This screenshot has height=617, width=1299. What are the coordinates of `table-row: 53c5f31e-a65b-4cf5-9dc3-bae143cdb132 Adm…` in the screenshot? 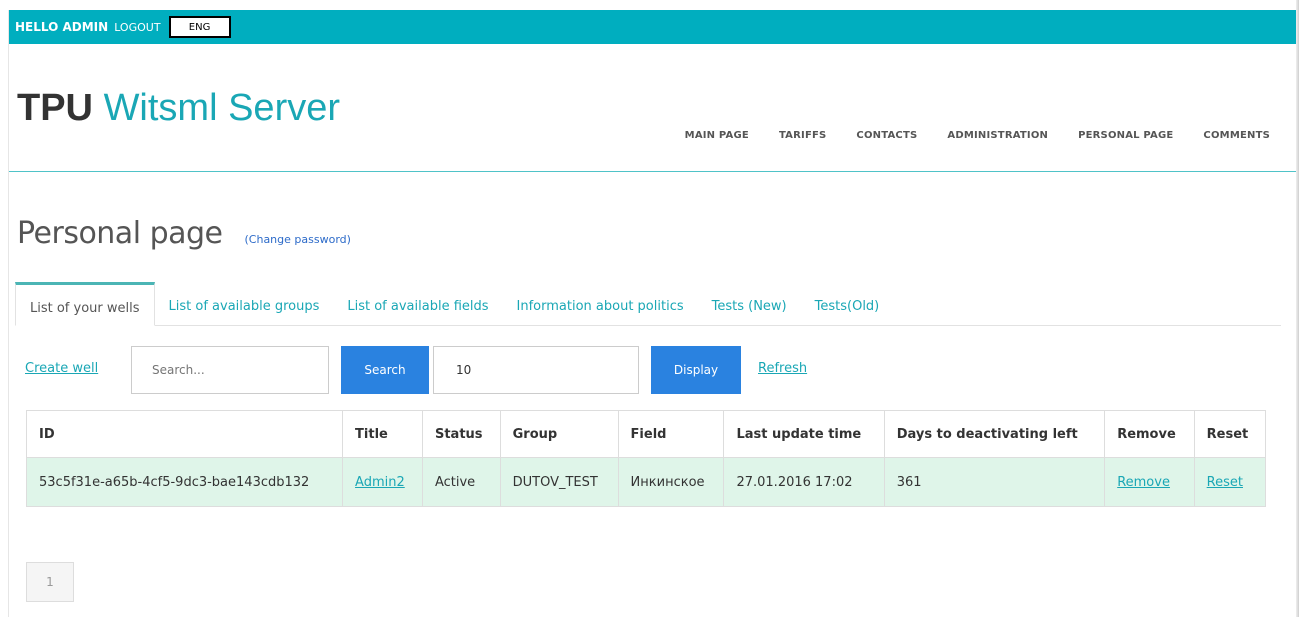 It's located at (646, 482).